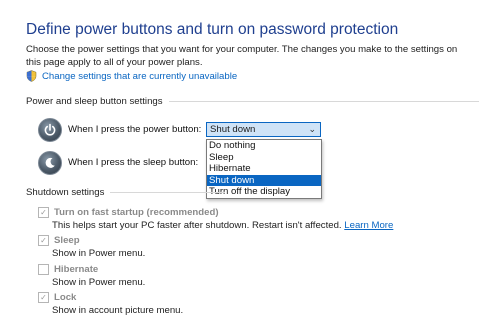  What do you see at coordinates (118, 310) in the screenshot?
I see `lock-description: Show in account picture menu.` at bounding box center [118, 310].